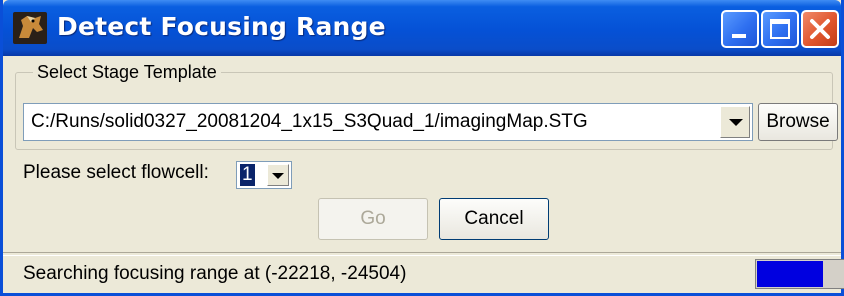 The height and width of the screenshot is (296, 844). Describe the element at coordinates (740, 29) in the screenshot. I see `minimize-button` at that location.